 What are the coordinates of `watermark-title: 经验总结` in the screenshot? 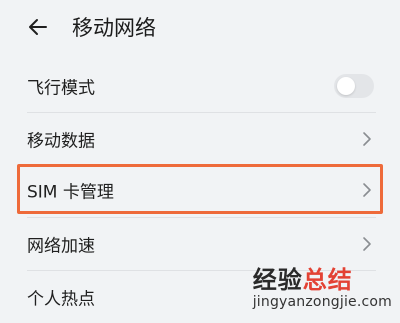 It's located at (322, 280).